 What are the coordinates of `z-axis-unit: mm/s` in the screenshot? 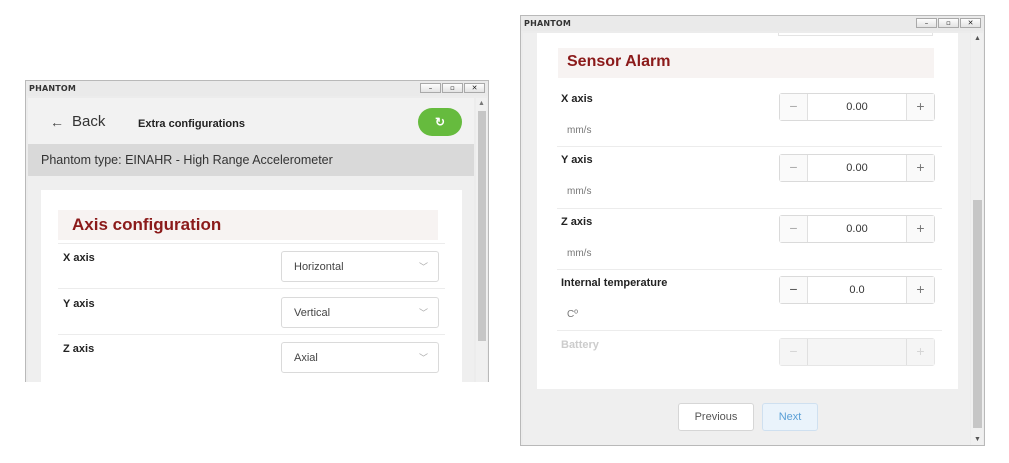 It's located at (579, 253).